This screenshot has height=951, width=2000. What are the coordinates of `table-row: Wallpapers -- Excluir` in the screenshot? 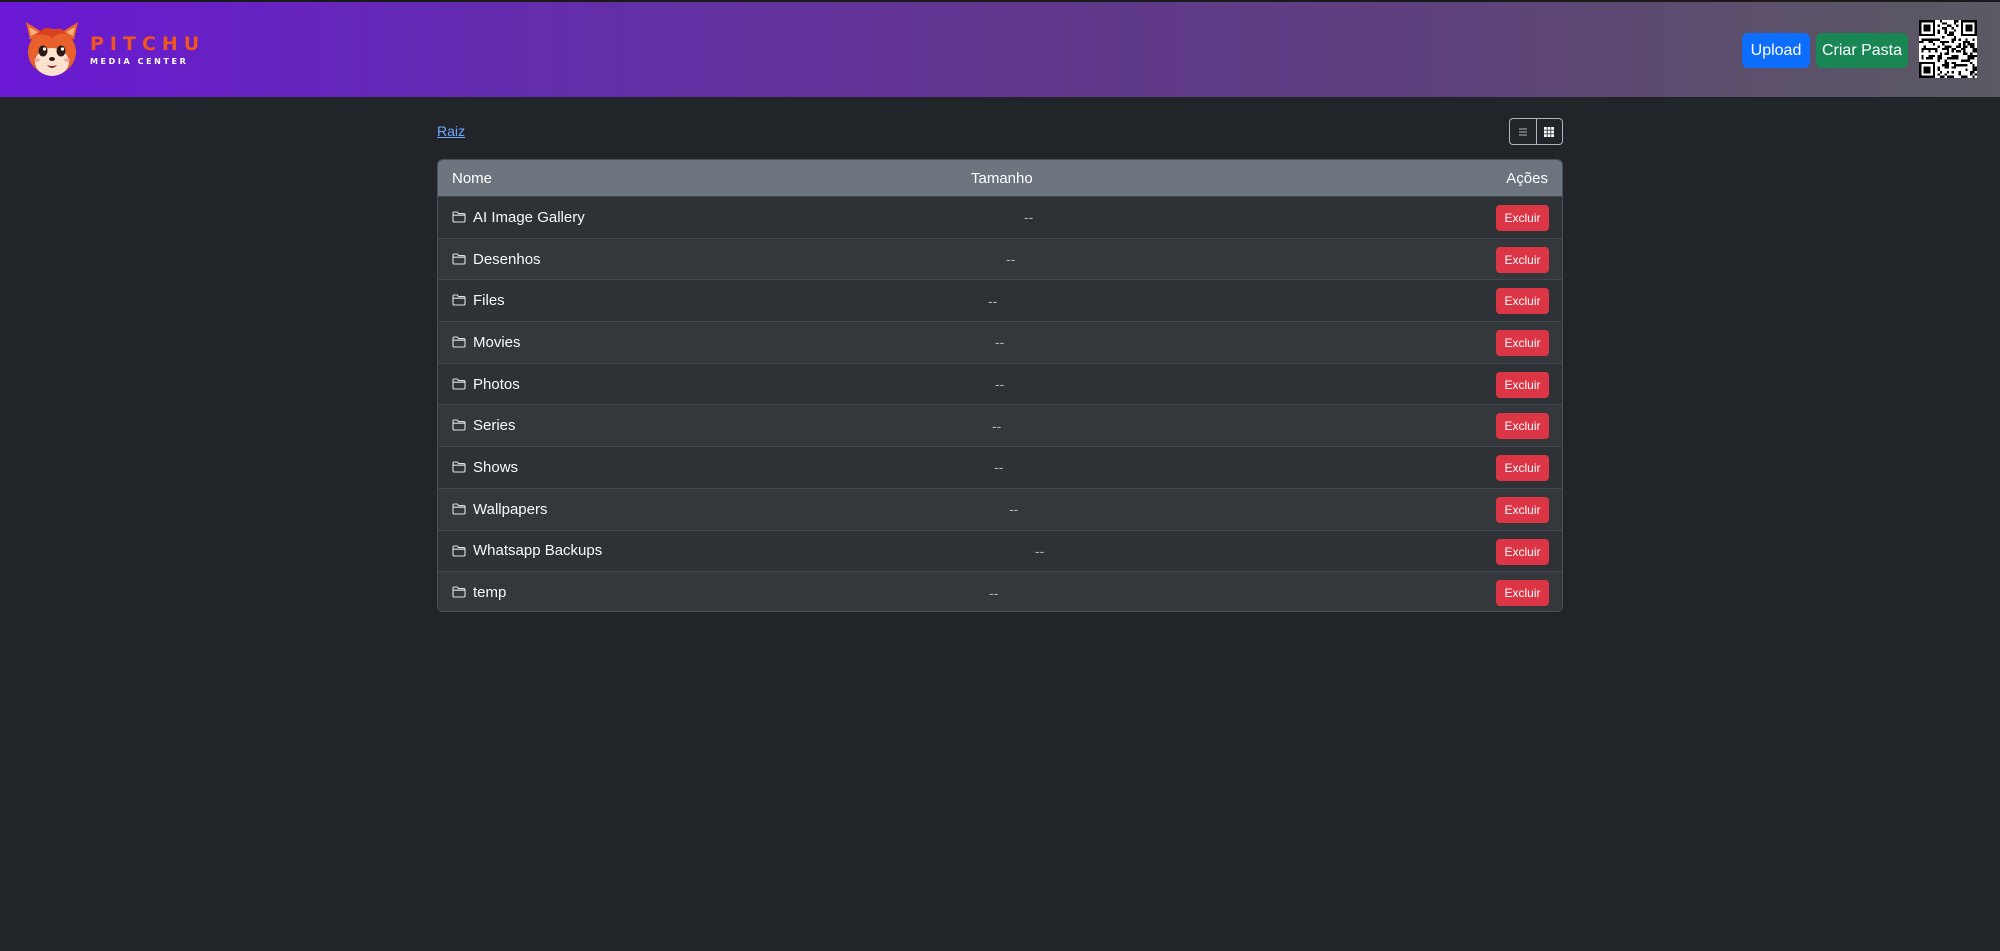 It's located at (1000, 508).